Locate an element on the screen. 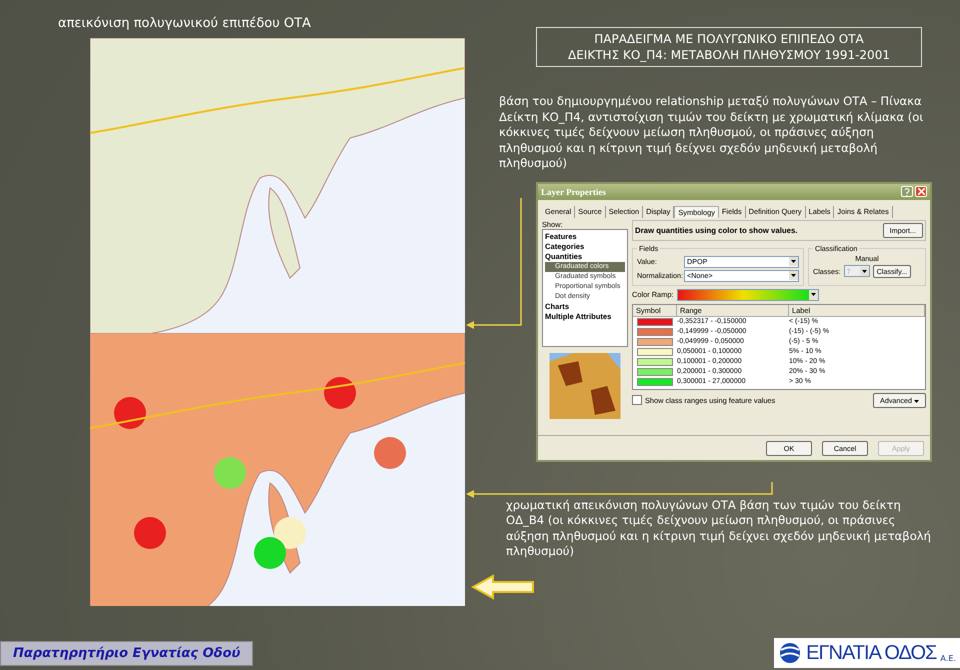  close-button is located at coordinates (921, 191).